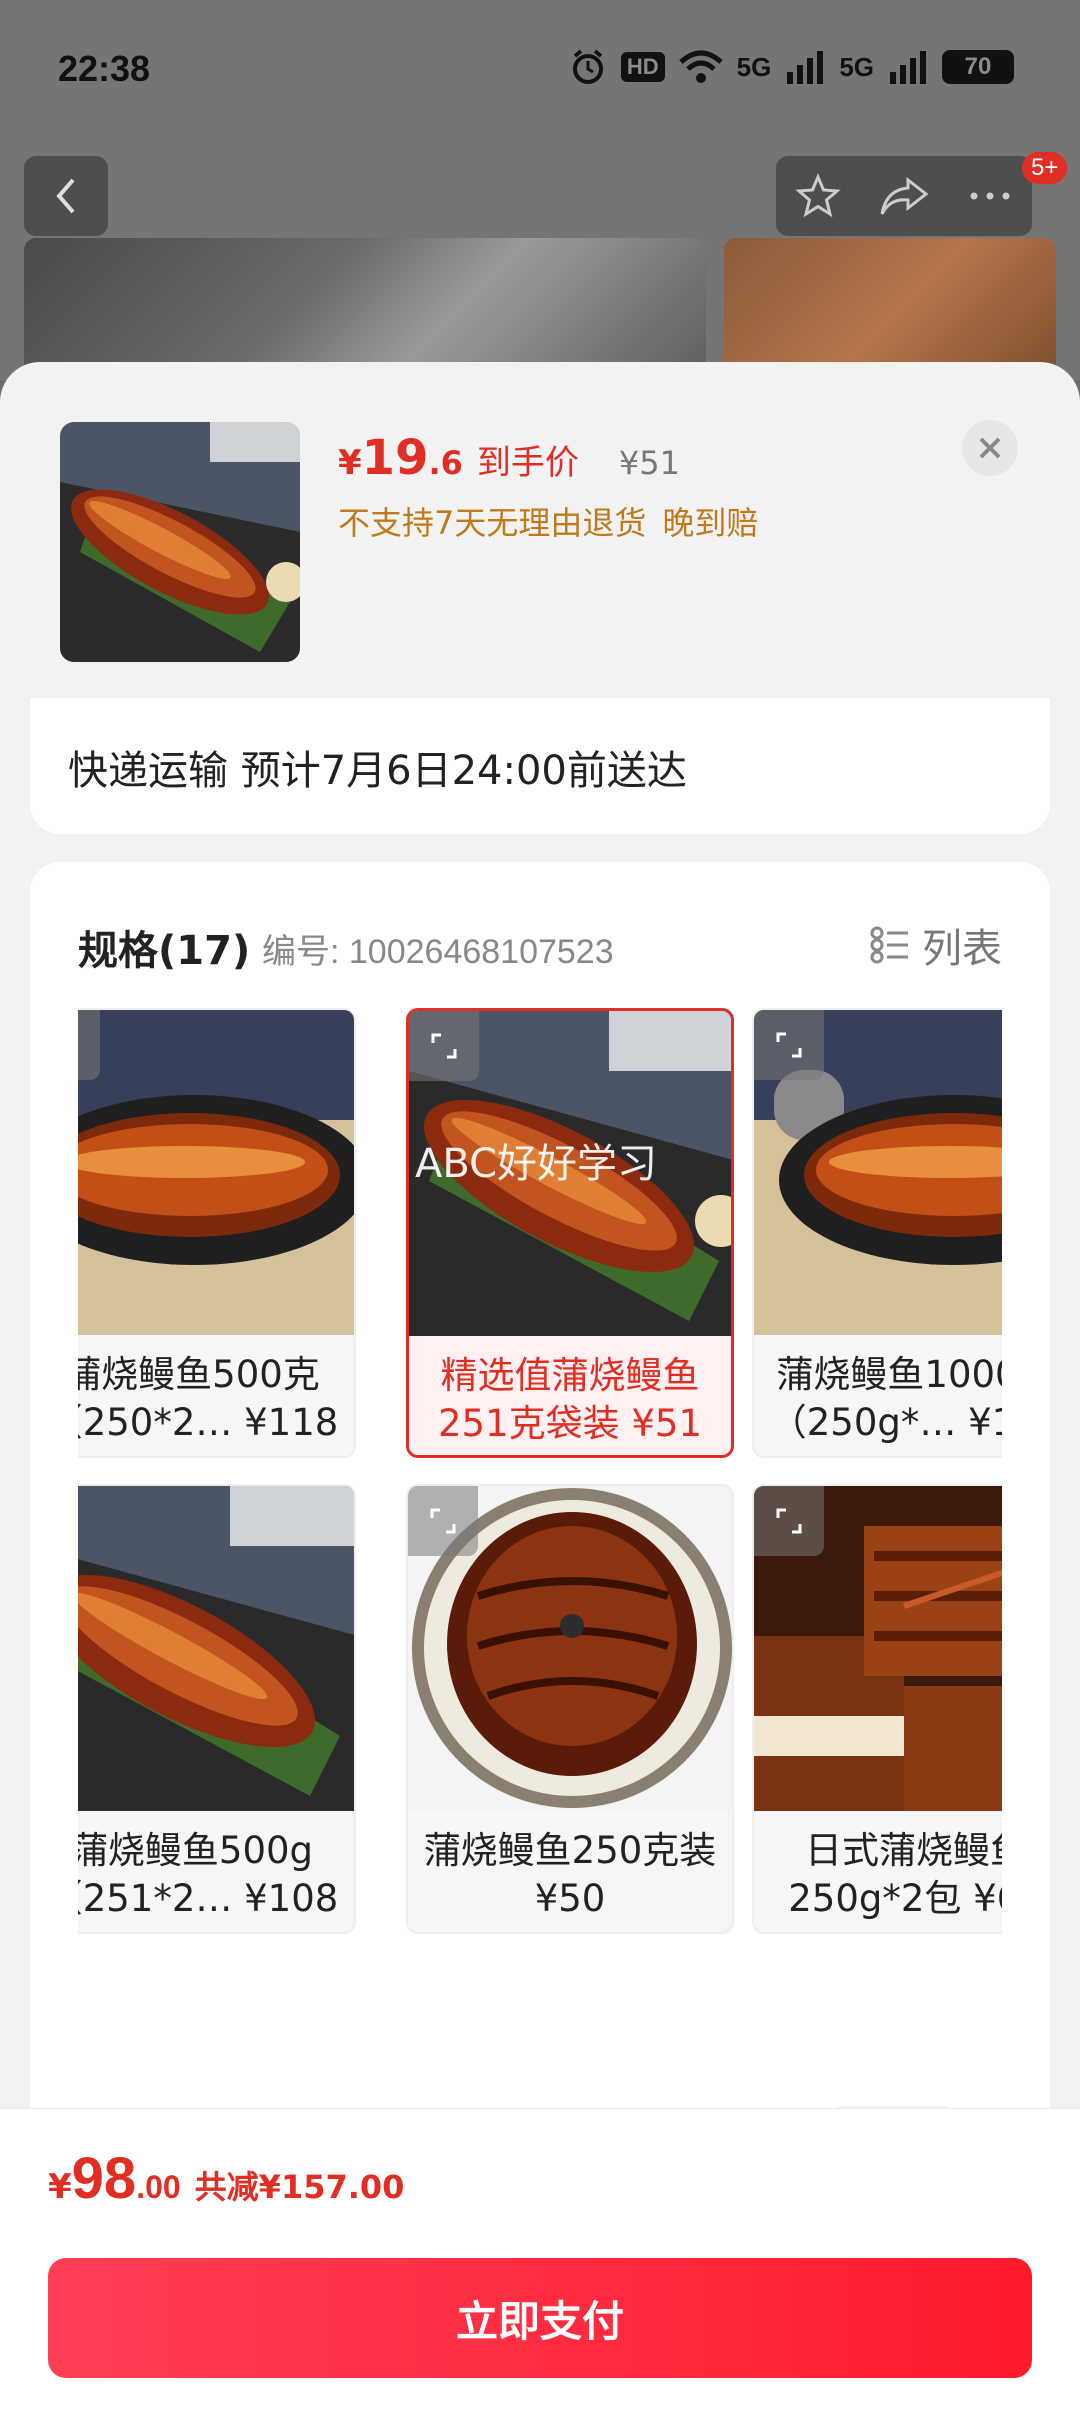  Describe the element at coordinates (649, 463) in the screenshot. I see `original-price: ¥51` at that location.